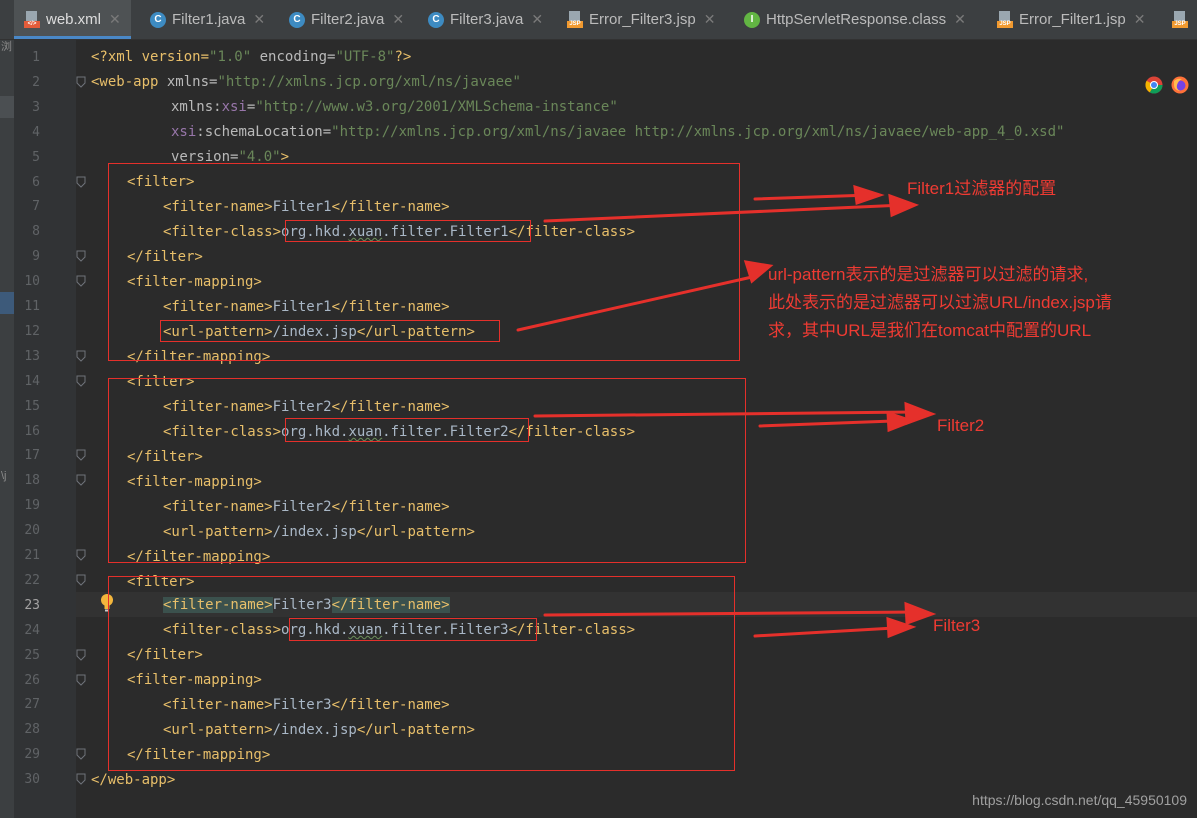  Describe the element at coordinates (982, 188) in the screenshot. I see `annotation-filter1: Filter1过滤器的配置` at that location.